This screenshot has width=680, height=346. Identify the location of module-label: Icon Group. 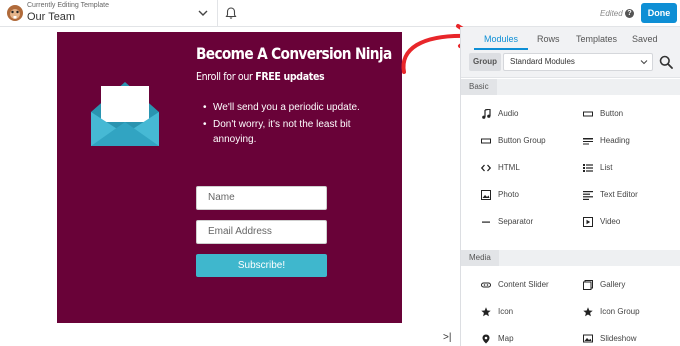
(620, 311).